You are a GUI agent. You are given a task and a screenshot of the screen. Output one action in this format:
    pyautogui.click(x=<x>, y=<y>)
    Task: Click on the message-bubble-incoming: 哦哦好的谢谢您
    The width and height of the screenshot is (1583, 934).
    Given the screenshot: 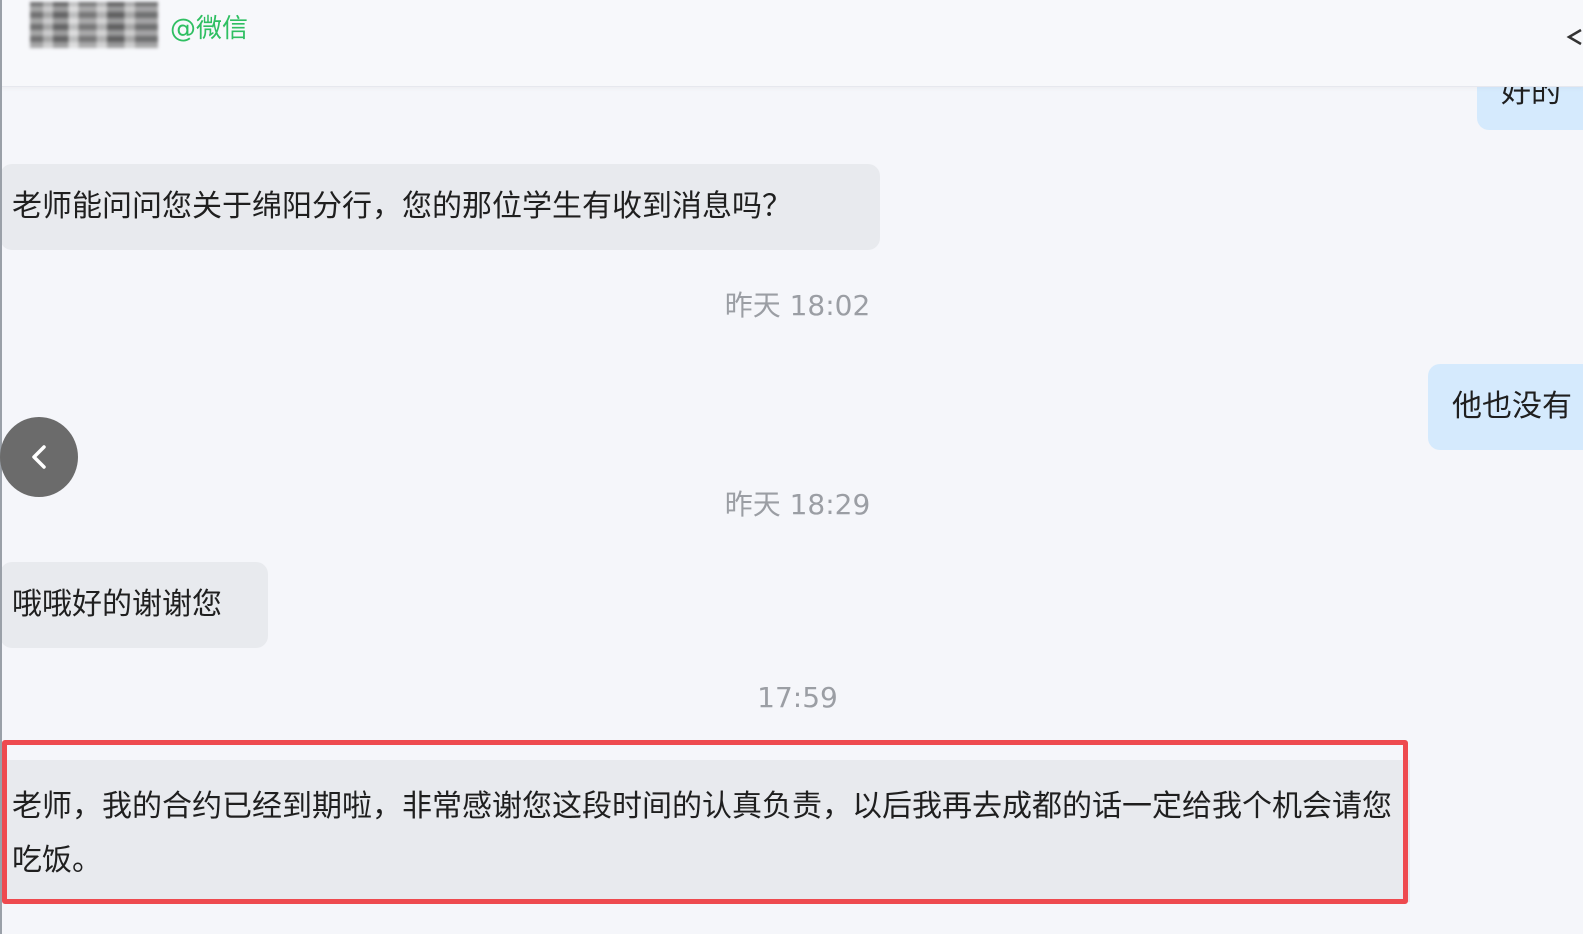 What is the action you would take?
    pyautogui.click(x=134, y=605)
    